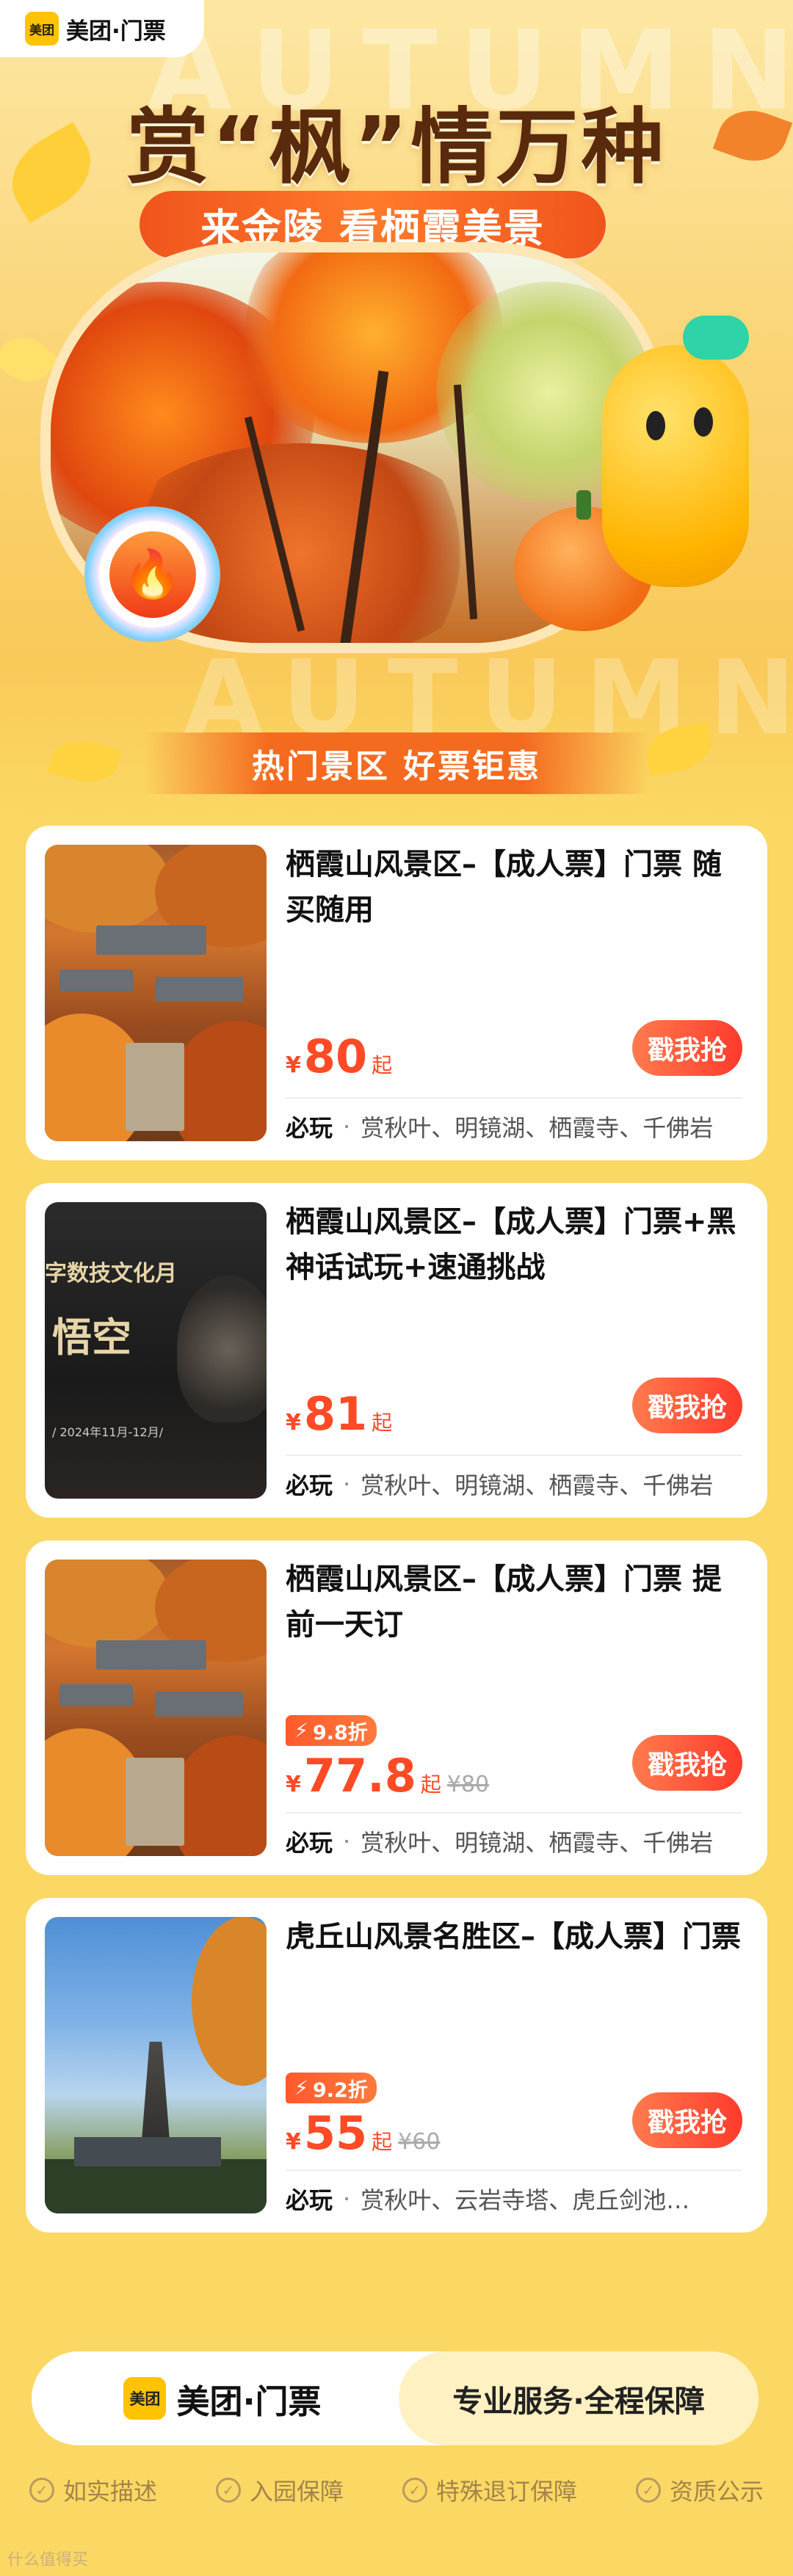 The width and height of the screenshot is (793, 2576). I want to click on logo-text: 美团·门票, so click(116, 31).